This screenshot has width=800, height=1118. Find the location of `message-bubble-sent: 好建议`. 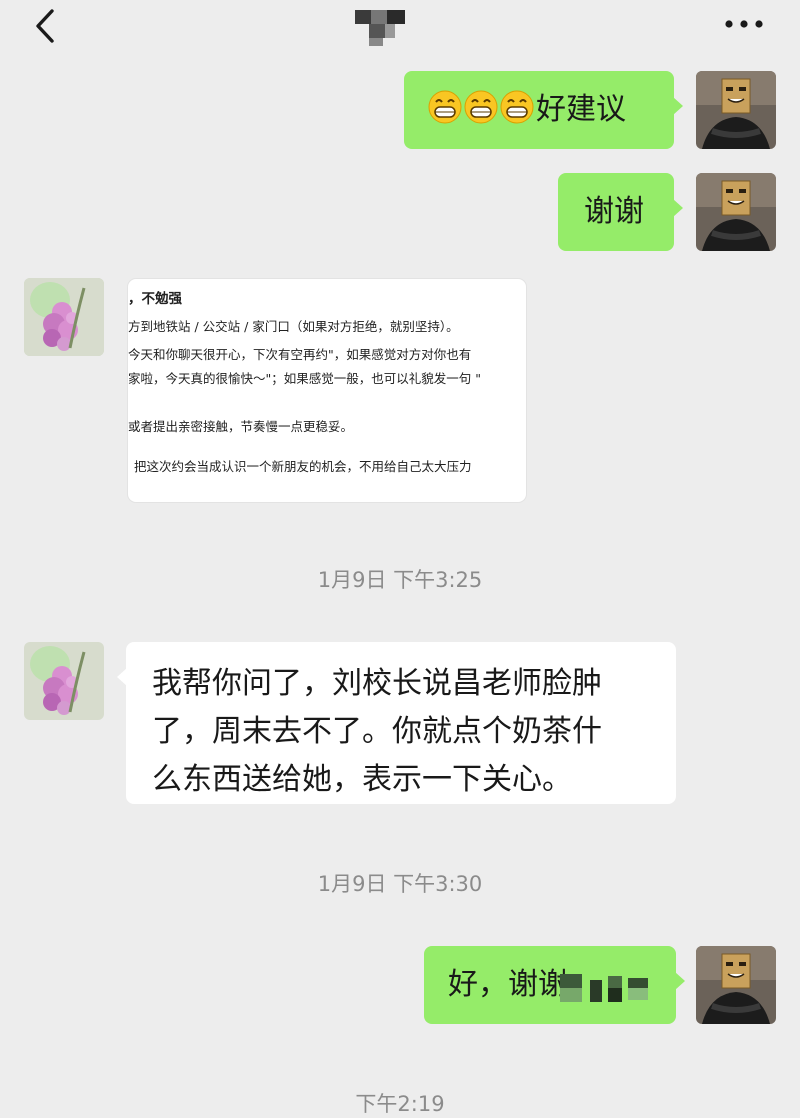

message-bubble-sent: 好建议 is located at coordinates (543, 110).